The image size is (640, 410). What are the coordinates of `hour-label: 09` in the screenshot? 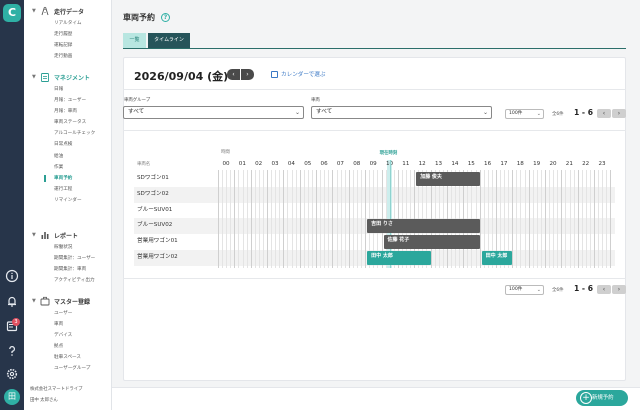 It's located at (373, 164).